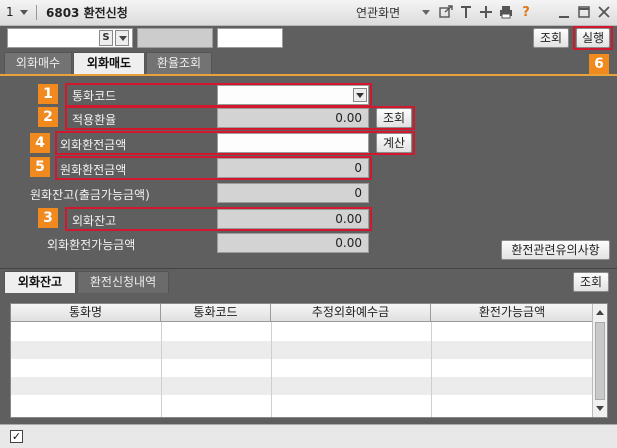 The image size is (617, 448). What do you see at coordinates (40, 143) in the screenshot?
I see `badge-4: 4` at bounding box center [40, 143].